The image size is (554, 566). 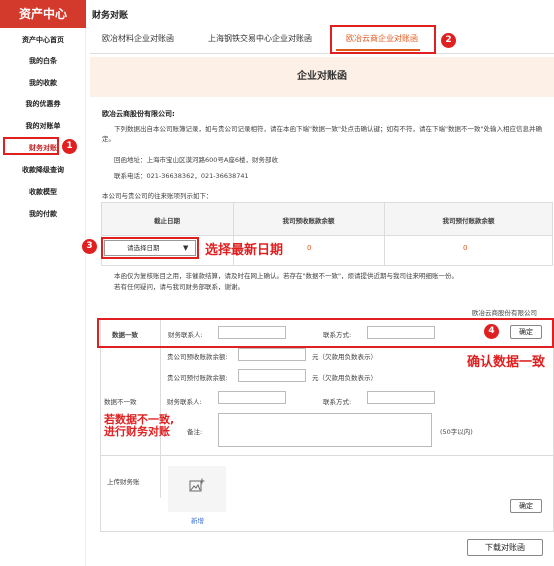 I want to click on advance-payable-unit: 元（欠款用负数表示）, so click(x=344, y=378).